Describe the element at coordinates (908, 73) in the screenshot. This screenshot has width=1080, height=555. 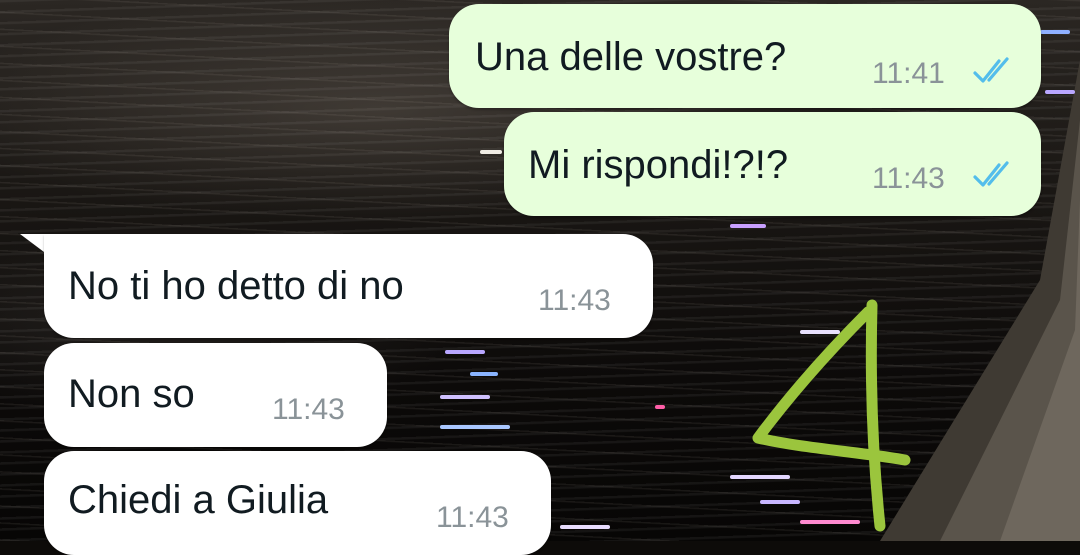
I see `message-timestamp: 11:41` at that location.